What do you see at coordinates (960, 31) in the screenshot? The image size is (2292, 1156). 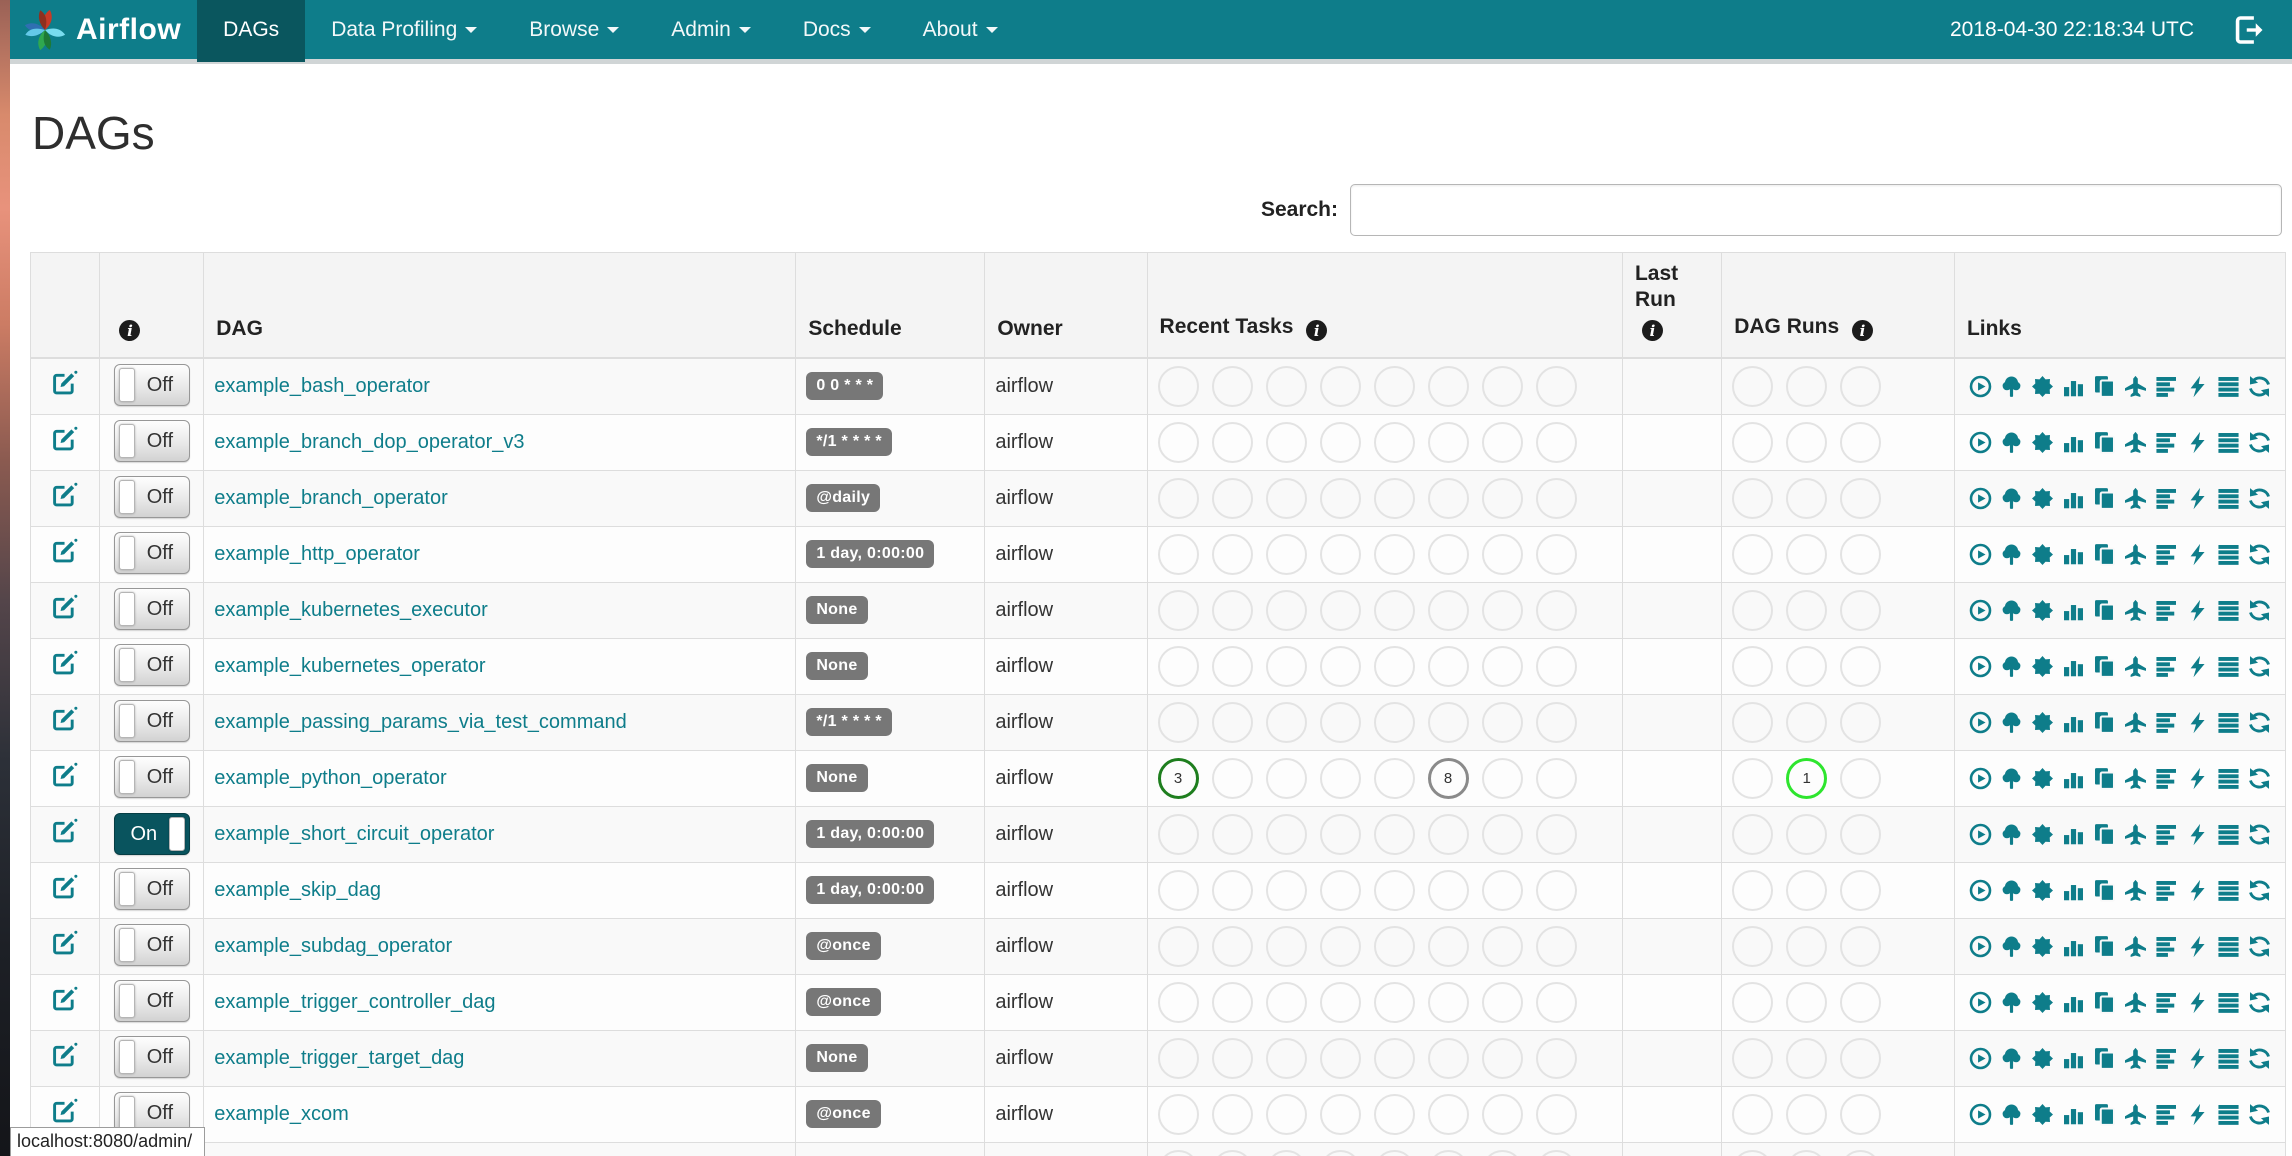 I see `nav-item-about: About` at bounding box center [960, 31].